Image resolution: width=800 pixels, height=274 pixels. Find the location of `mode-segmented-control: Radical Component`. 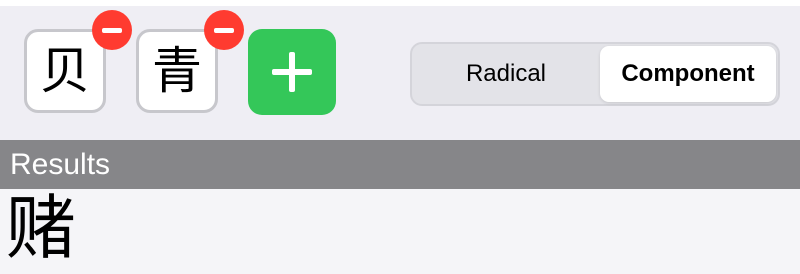

mode-segmented-control: Radical Component is located at coordinates (595, 74).